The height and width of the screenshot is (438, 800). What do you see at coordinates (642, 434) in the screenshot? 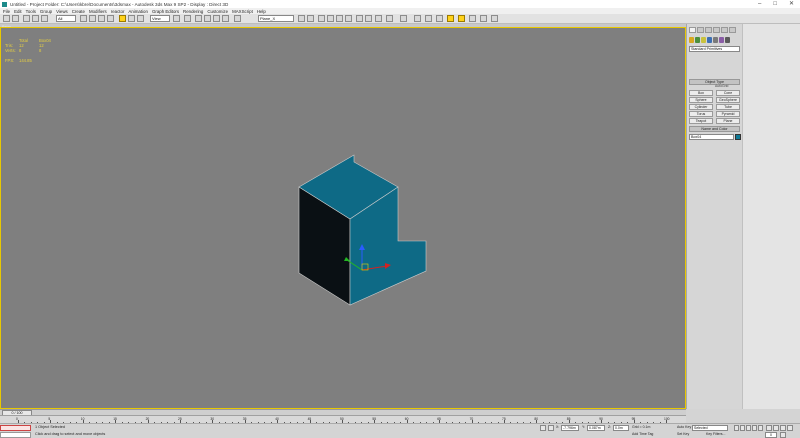
I see `add-time-tag: Add Time Tag` at bounding box center [642, 434].